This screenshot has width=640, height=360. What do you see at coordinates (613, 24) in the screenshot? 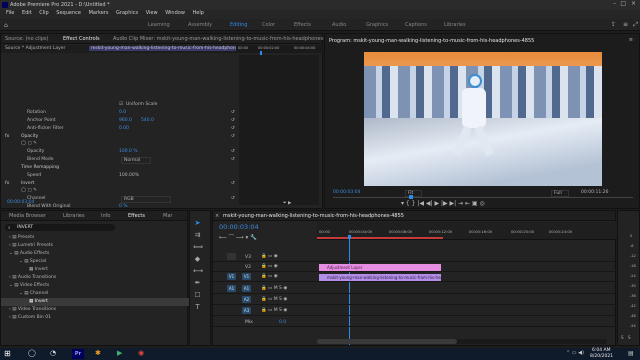
I see `share-icon: ⇪` at bounding box center [613, 24].